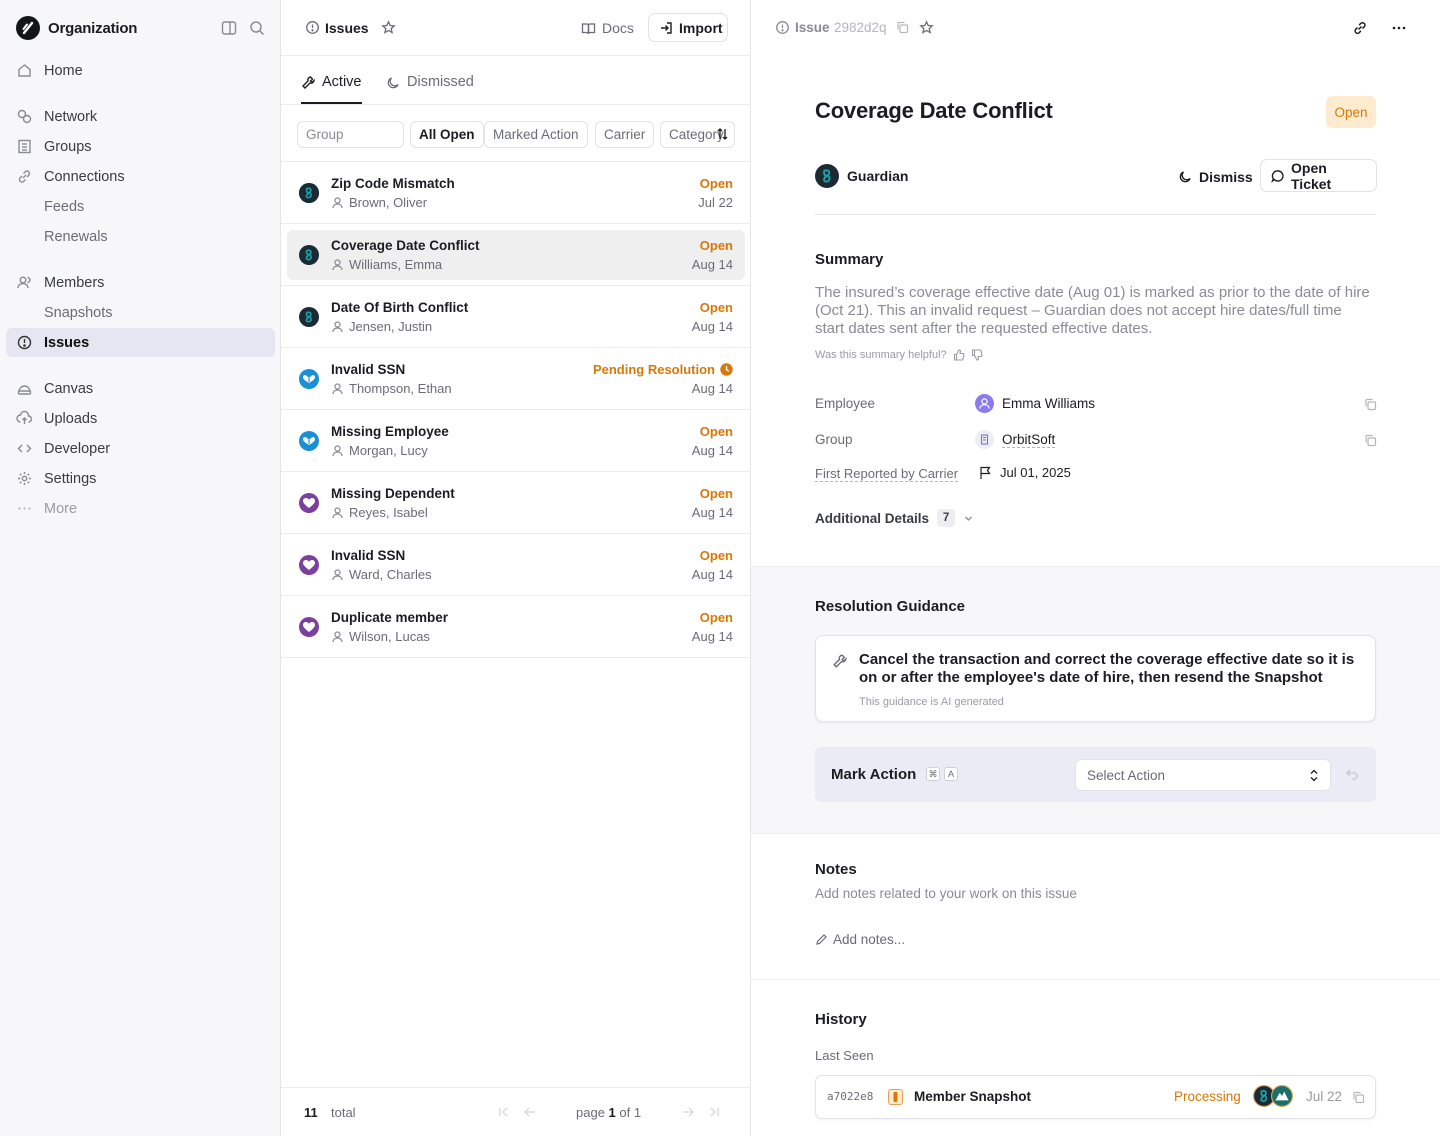 Image resolution: width=1440 pixels, height=1136 pixels. I want to click on open-ticket-button: Open Ticket, so click(1318, 175).